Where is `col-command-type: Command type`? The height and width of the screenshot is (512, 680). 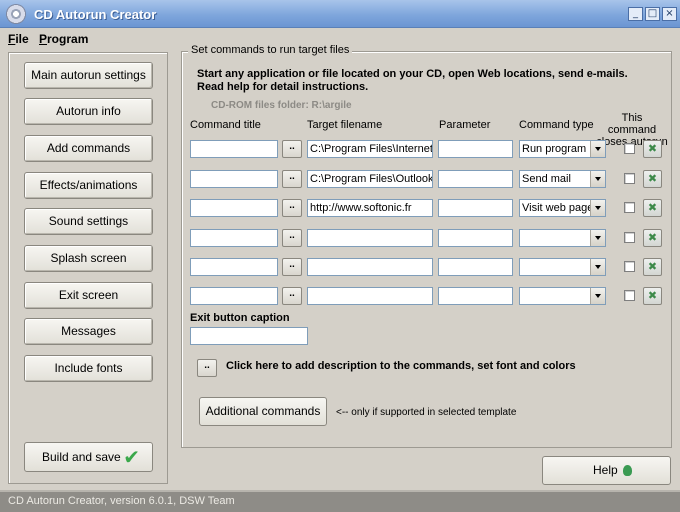 col-command-type: Command type is located at coordinates (556, 125).